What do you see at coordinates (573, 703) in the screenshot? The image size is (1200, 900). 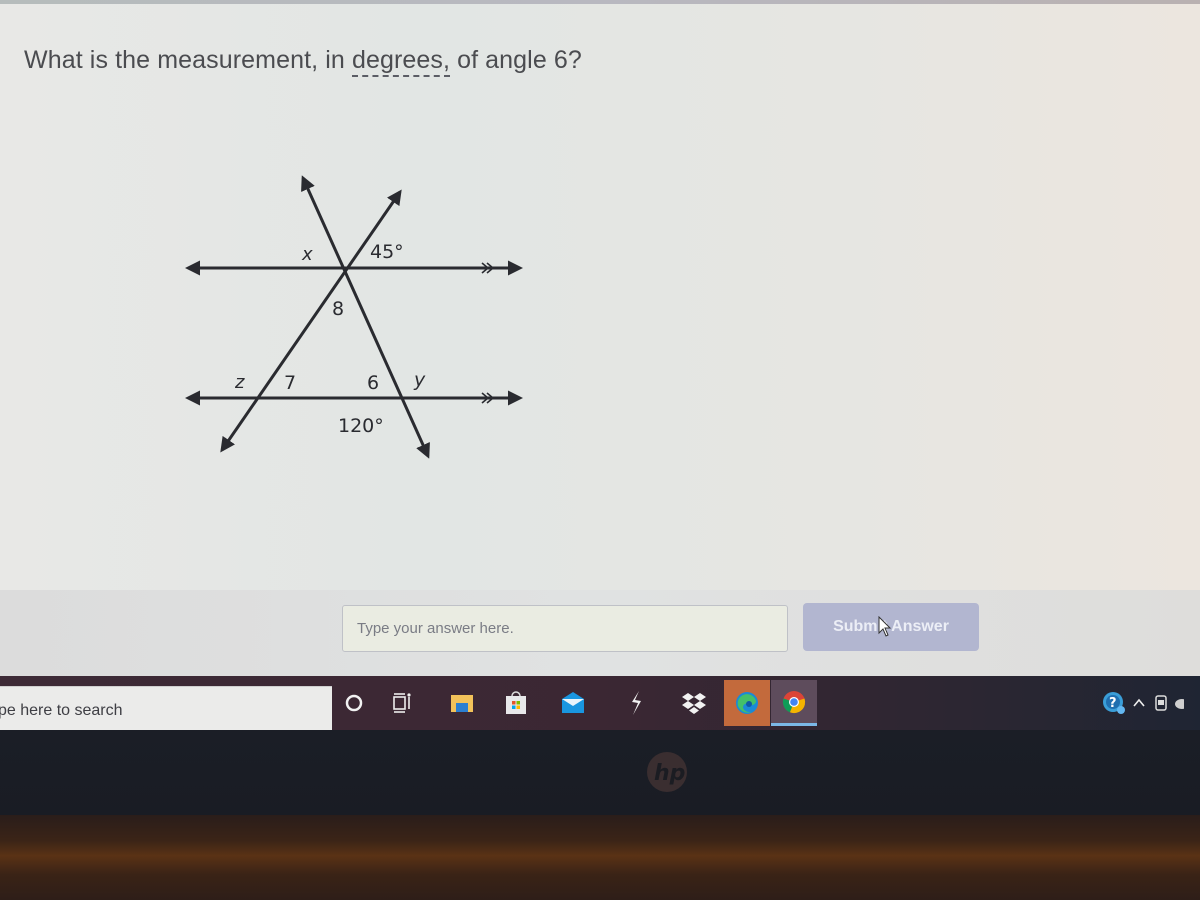 I see `mail-icon` at bounding box center [573, 703].